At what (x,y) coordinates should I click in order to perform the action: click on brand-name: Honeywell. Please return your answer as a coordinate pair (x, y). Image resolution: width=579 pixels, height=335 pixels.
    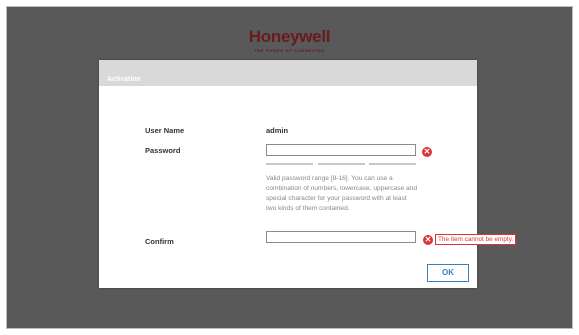
    Looking at the image, I should click on (289, 36).